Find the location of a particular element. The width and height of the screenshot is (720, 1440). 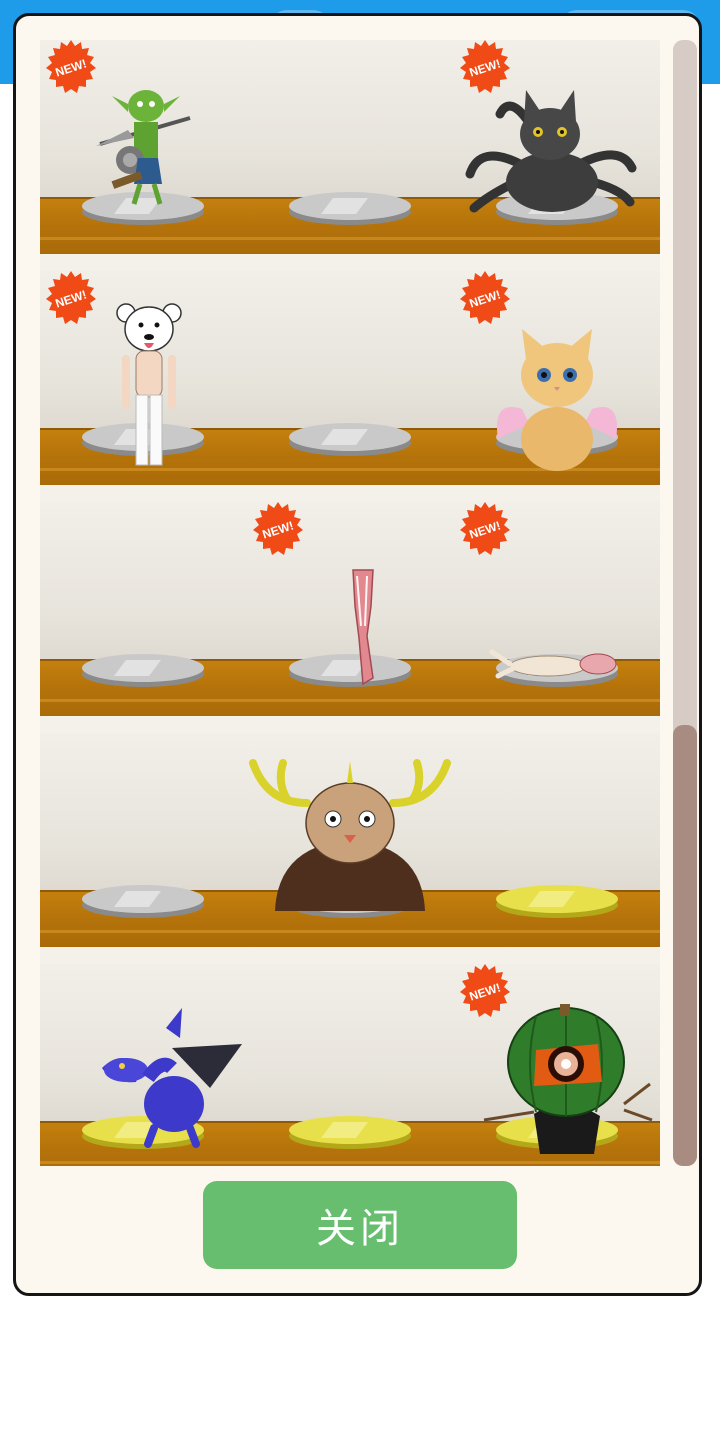

goblin-warrior-icon is located at coordinates (143, 147).